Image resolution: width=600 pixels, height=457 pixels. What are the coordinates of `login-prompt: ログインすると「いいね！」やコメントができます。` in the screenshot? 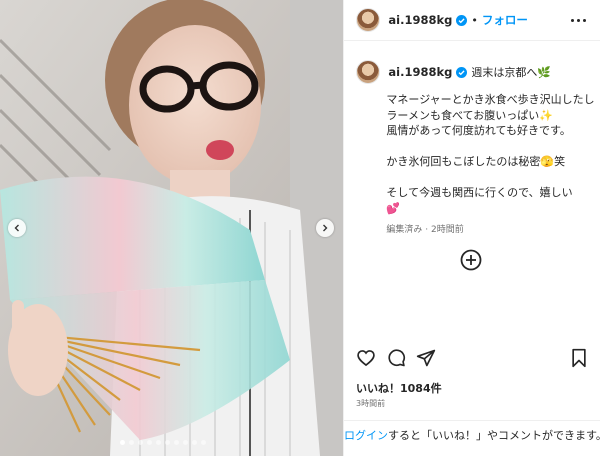 It's located at (472, 438).